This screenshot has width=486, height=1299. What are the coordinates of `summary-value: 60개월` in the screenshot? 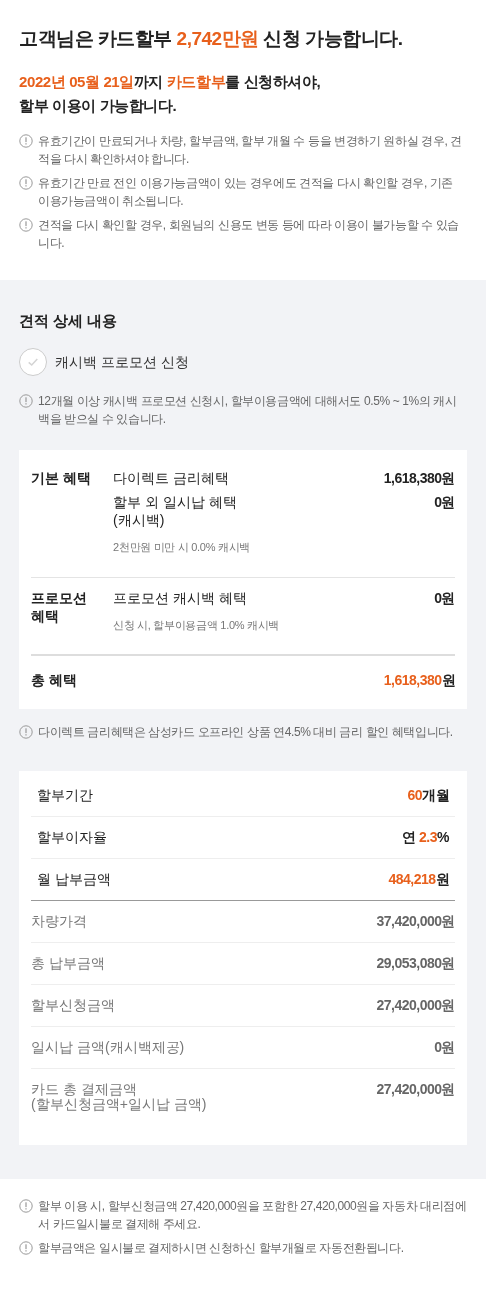 It's located at (428, 795).